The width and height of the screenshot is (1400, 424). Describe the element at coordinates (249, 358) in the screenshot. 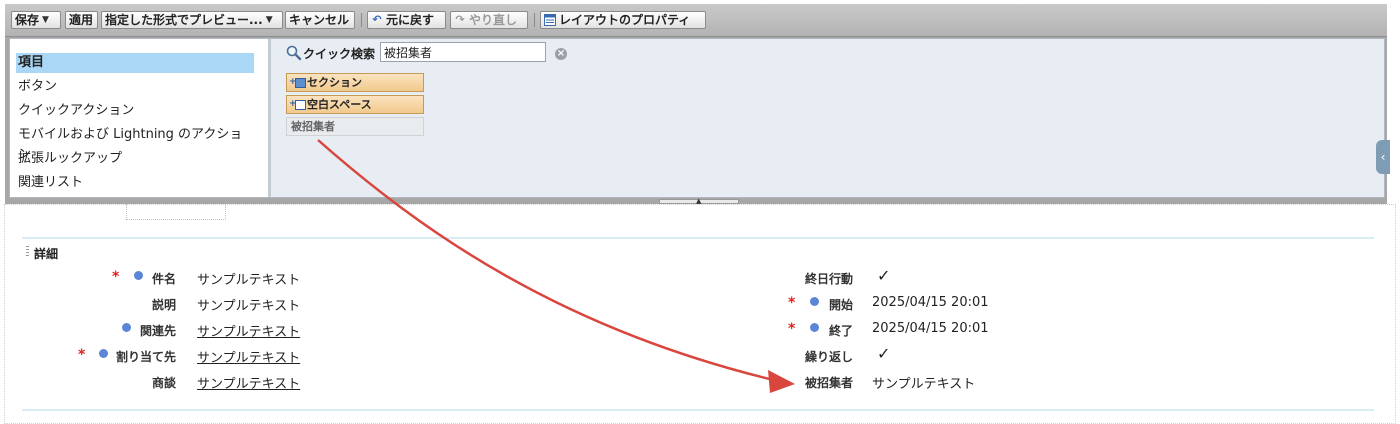

I see `field-value-assigned-to: サンプルテキスト` at that location.